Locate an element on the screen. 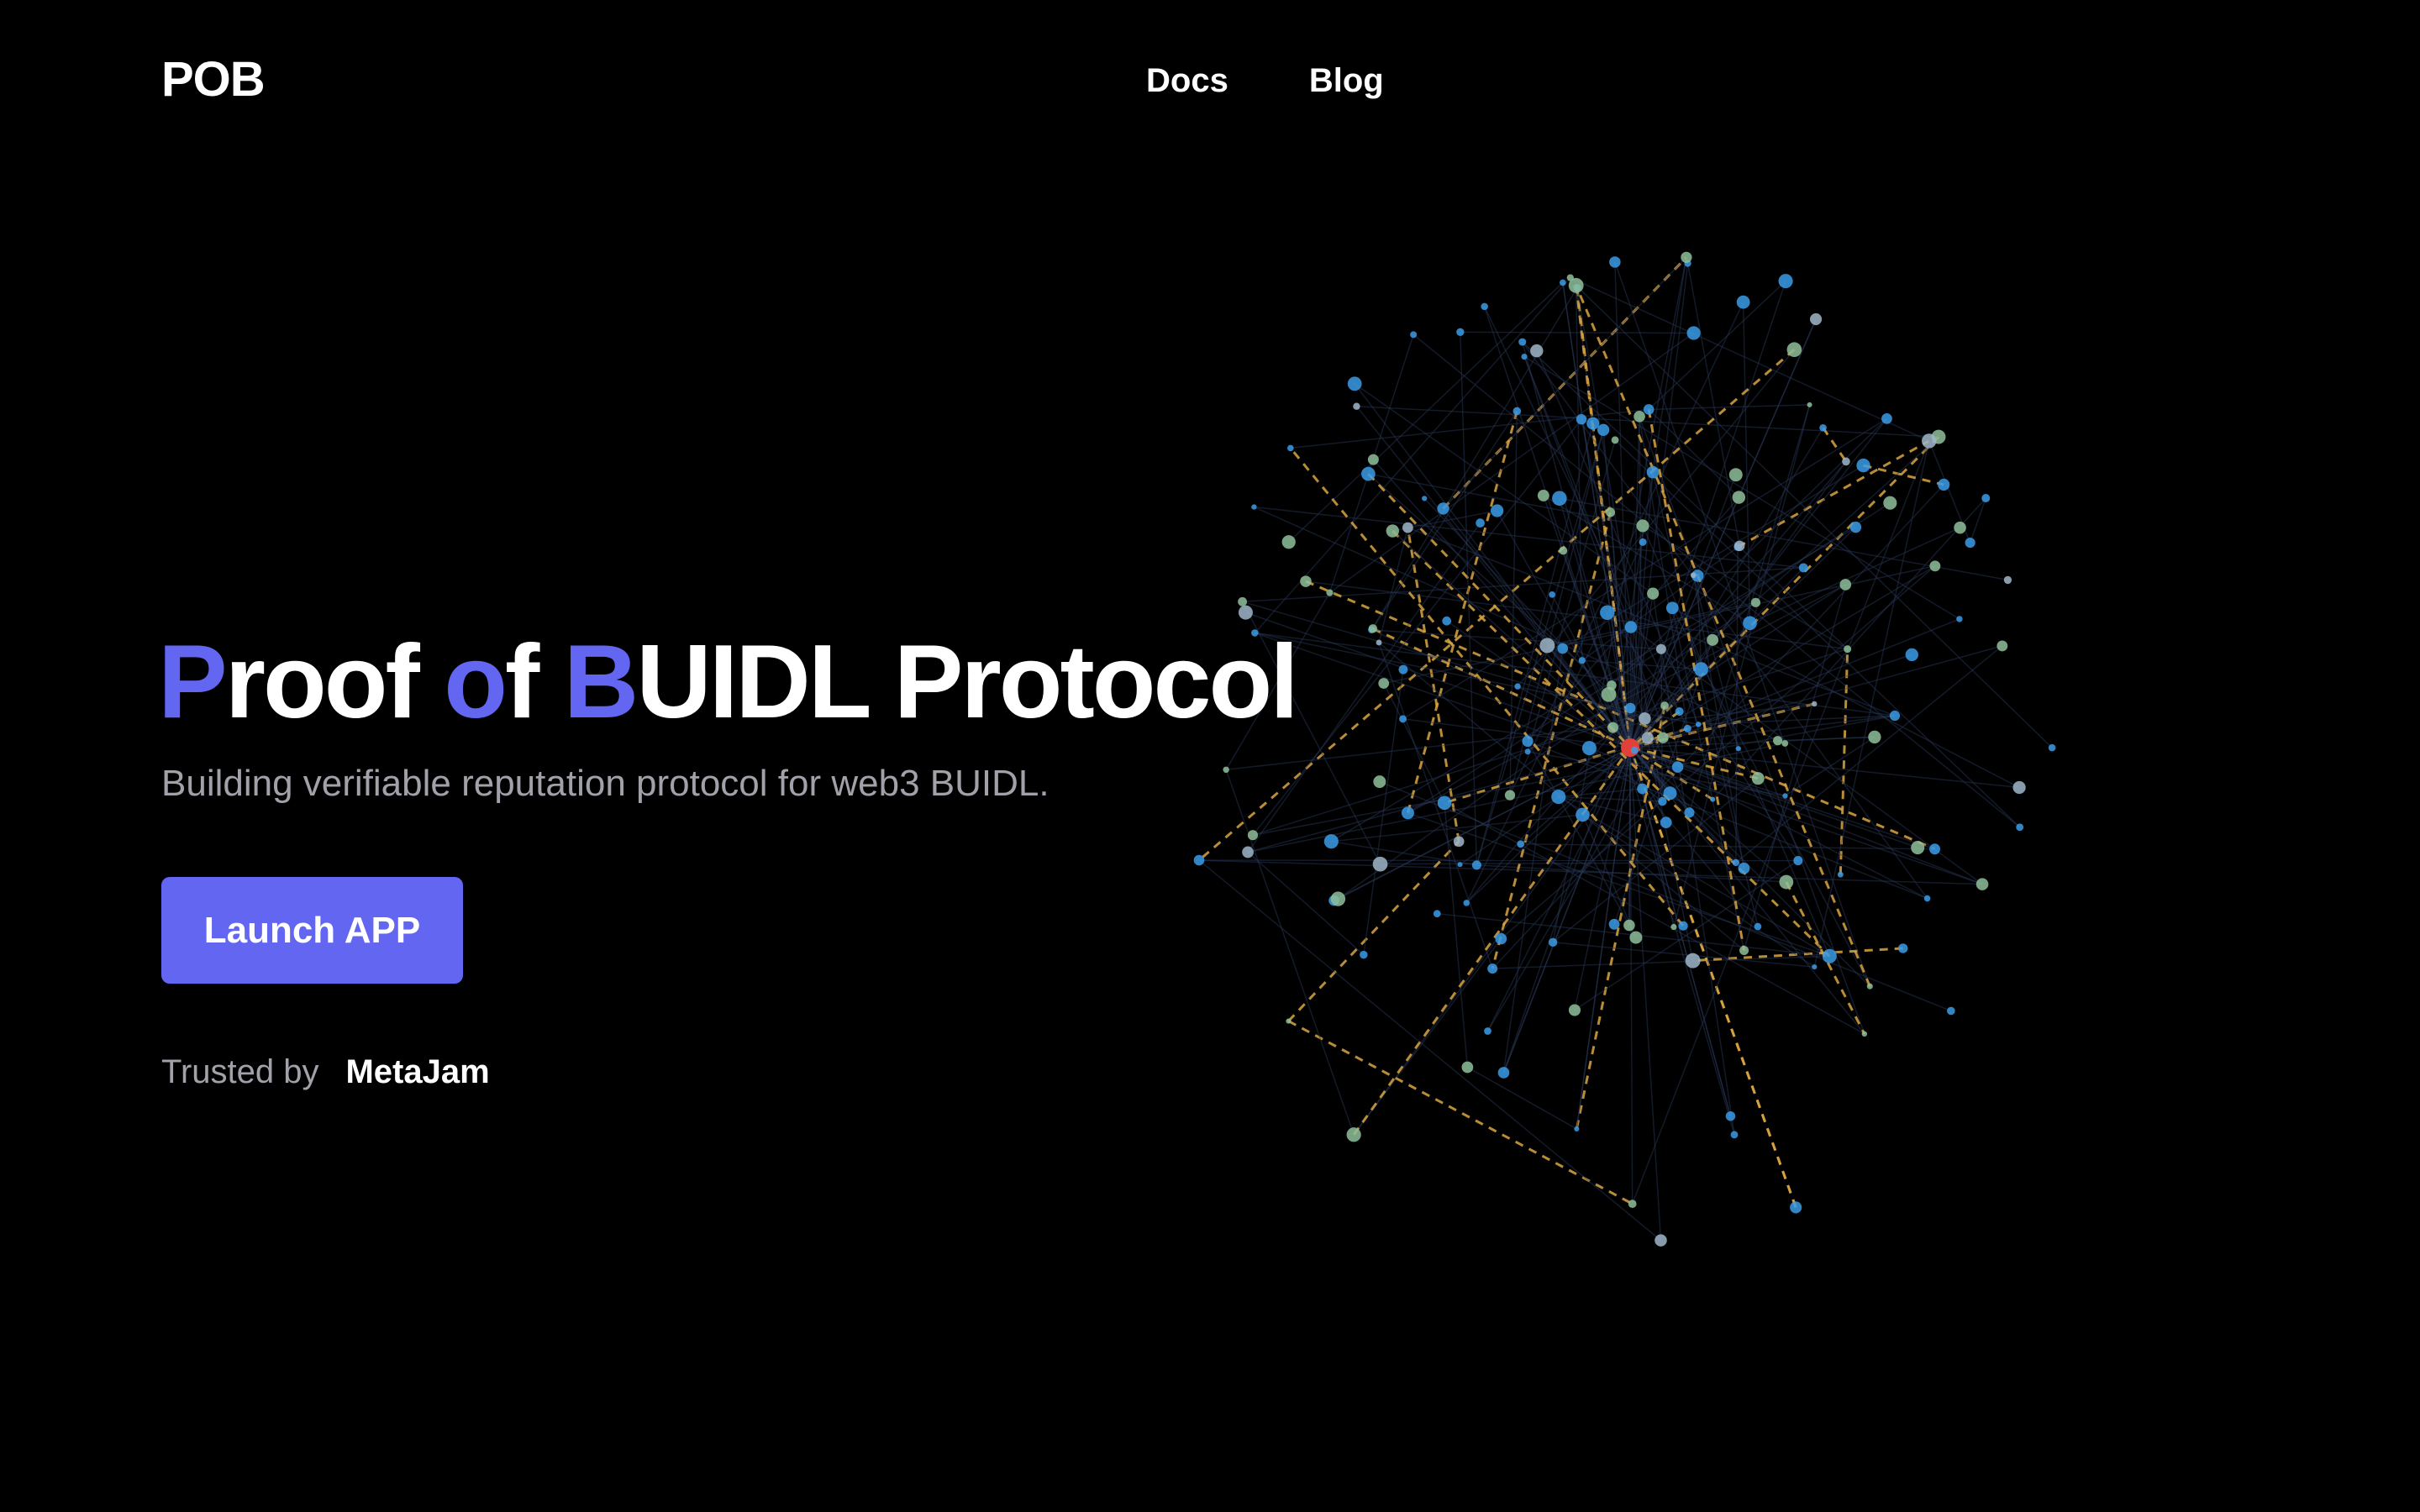 The height and width of the screenshot is (1512, 2420). hero-title-part: f is located at coordinates (534, 682).